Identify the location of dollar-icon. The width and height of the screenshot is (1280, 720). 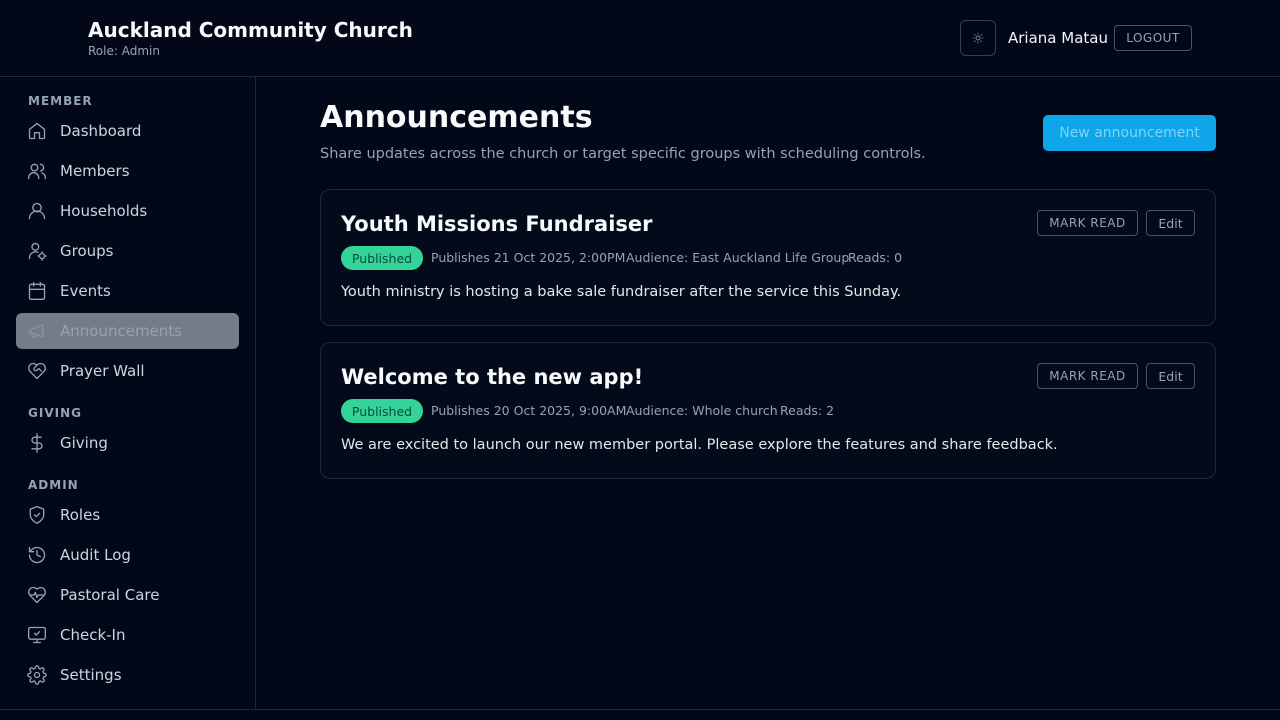
(37, 443).